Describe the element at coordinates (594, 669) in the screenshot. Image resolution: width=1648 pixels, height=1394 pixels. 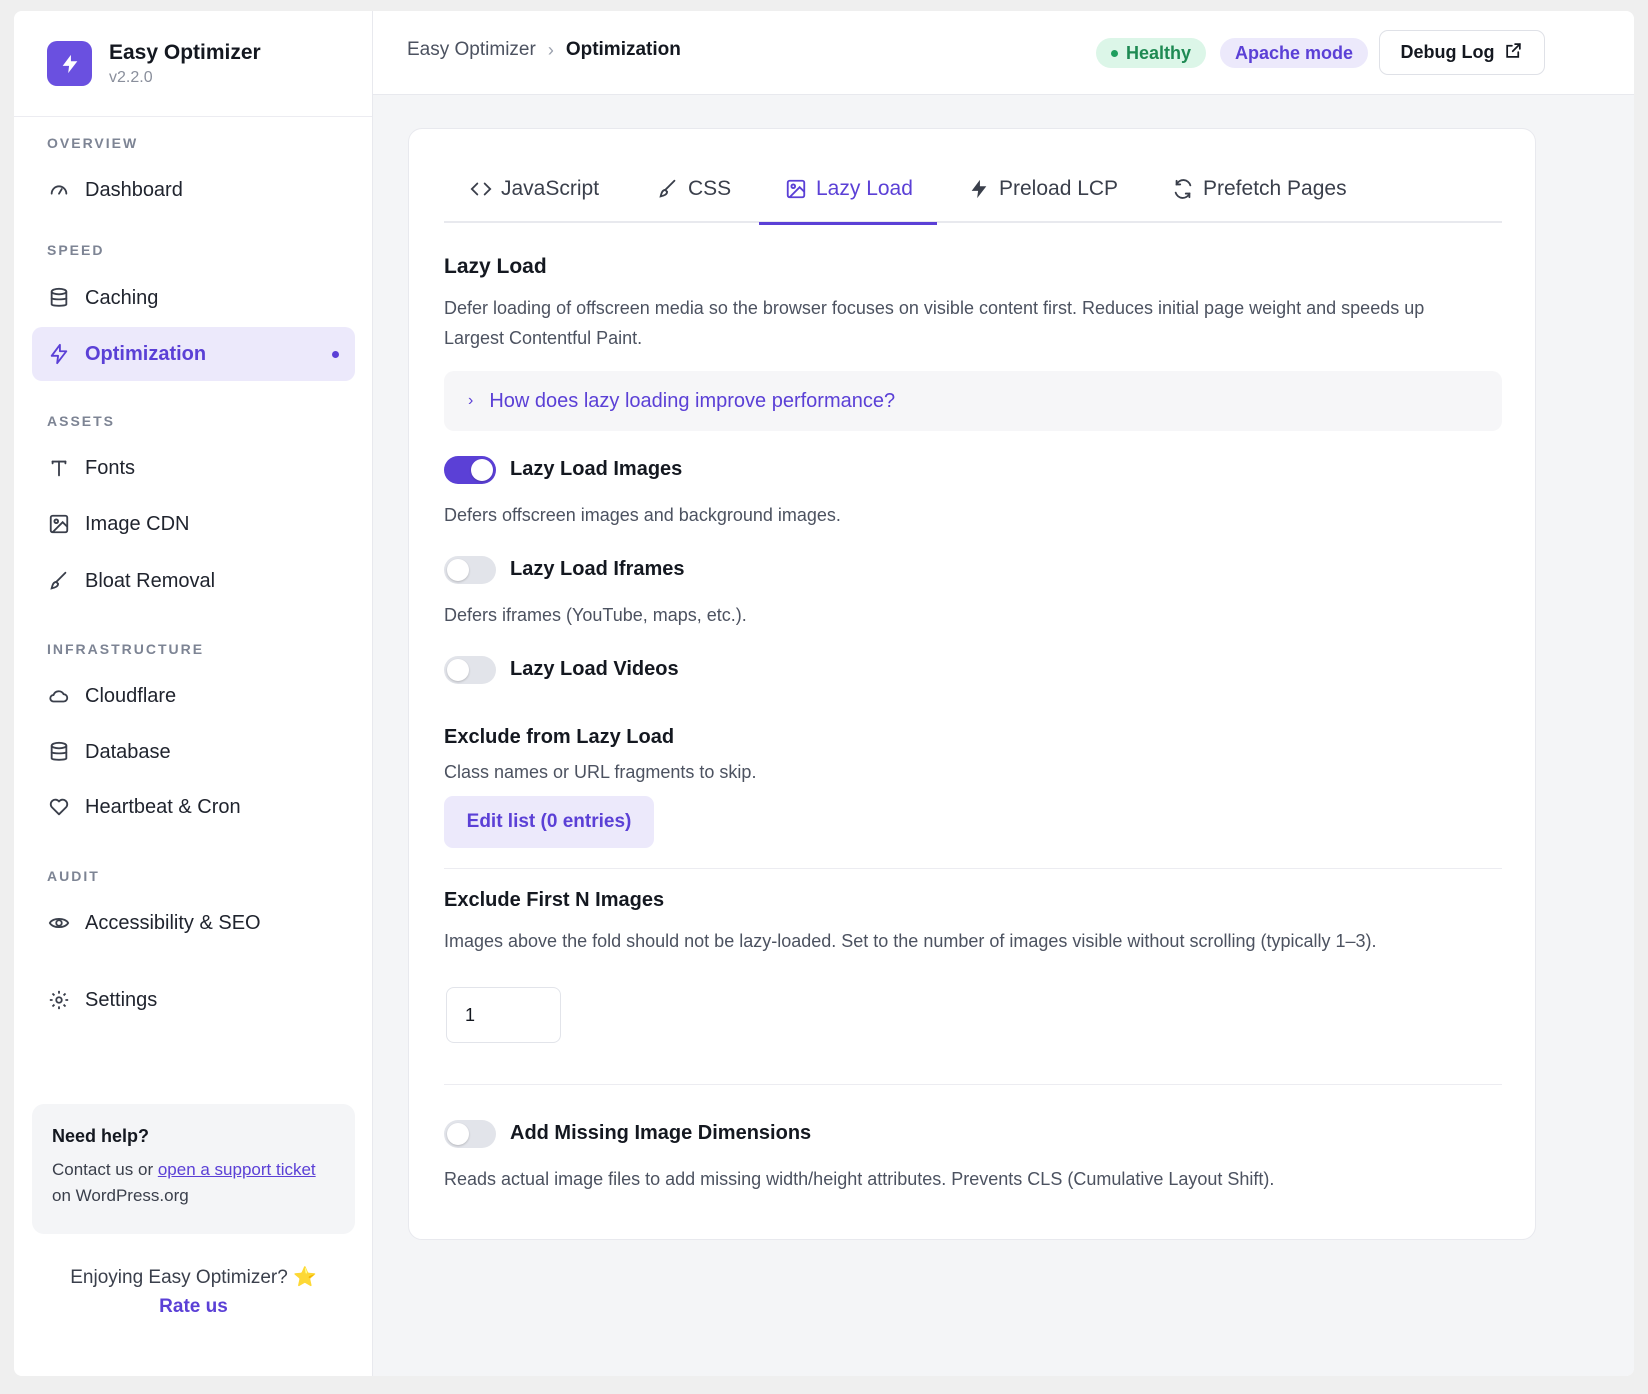
I see `lazy-load-videos-label: Lazy Load Videos` at that location.